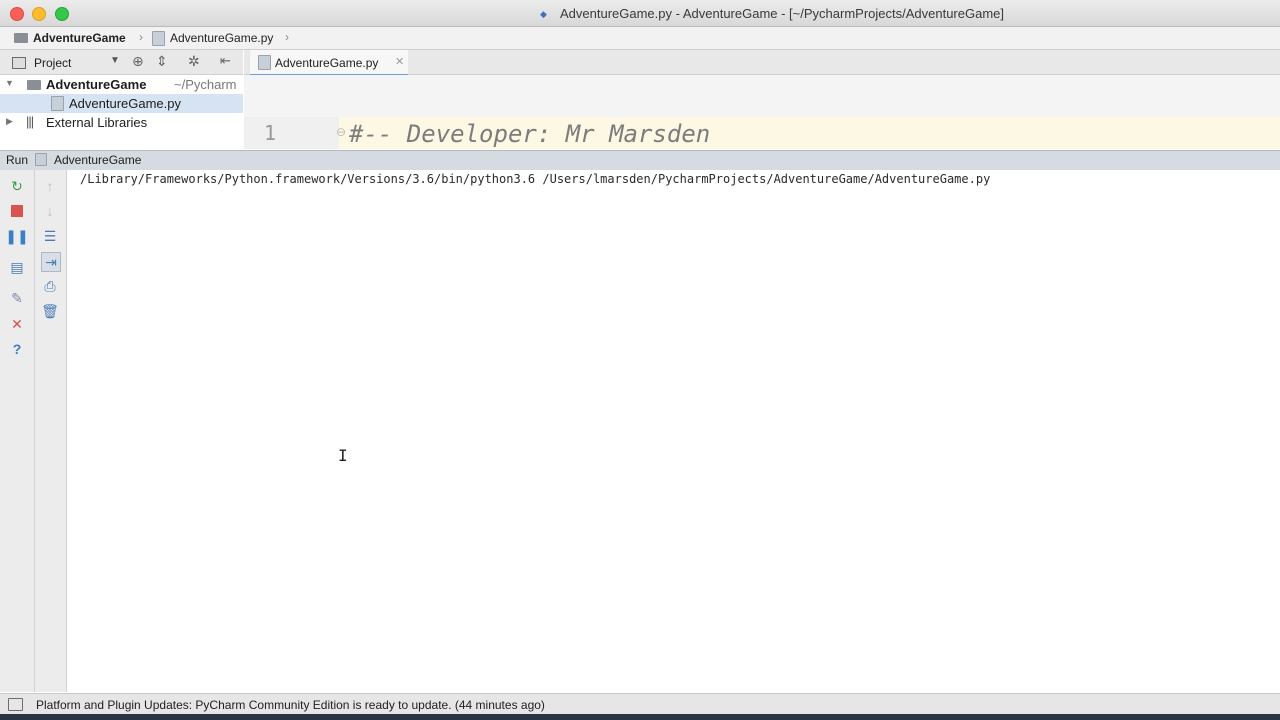 This screenshot has height=720, width=1280. Describe the element at coordinates (343, 455) in the screenshot. I see `text-cursor-icon: I` at that location.